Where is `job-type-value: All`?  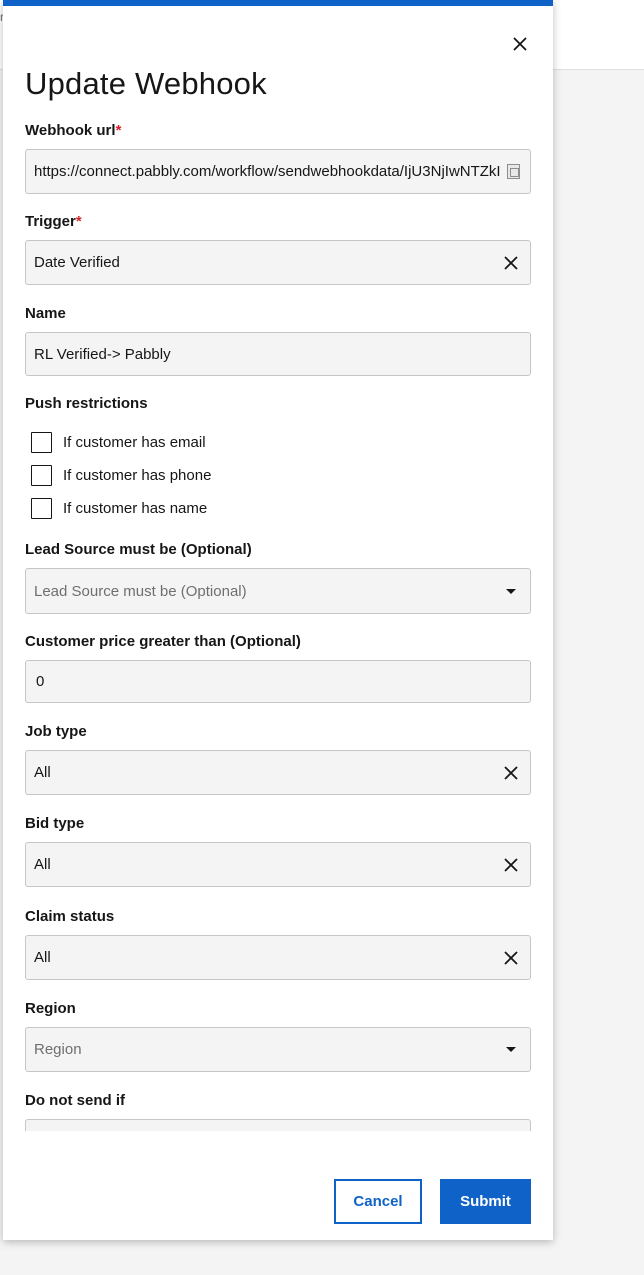 job-type-value: All is located at coordinates (42, 772).